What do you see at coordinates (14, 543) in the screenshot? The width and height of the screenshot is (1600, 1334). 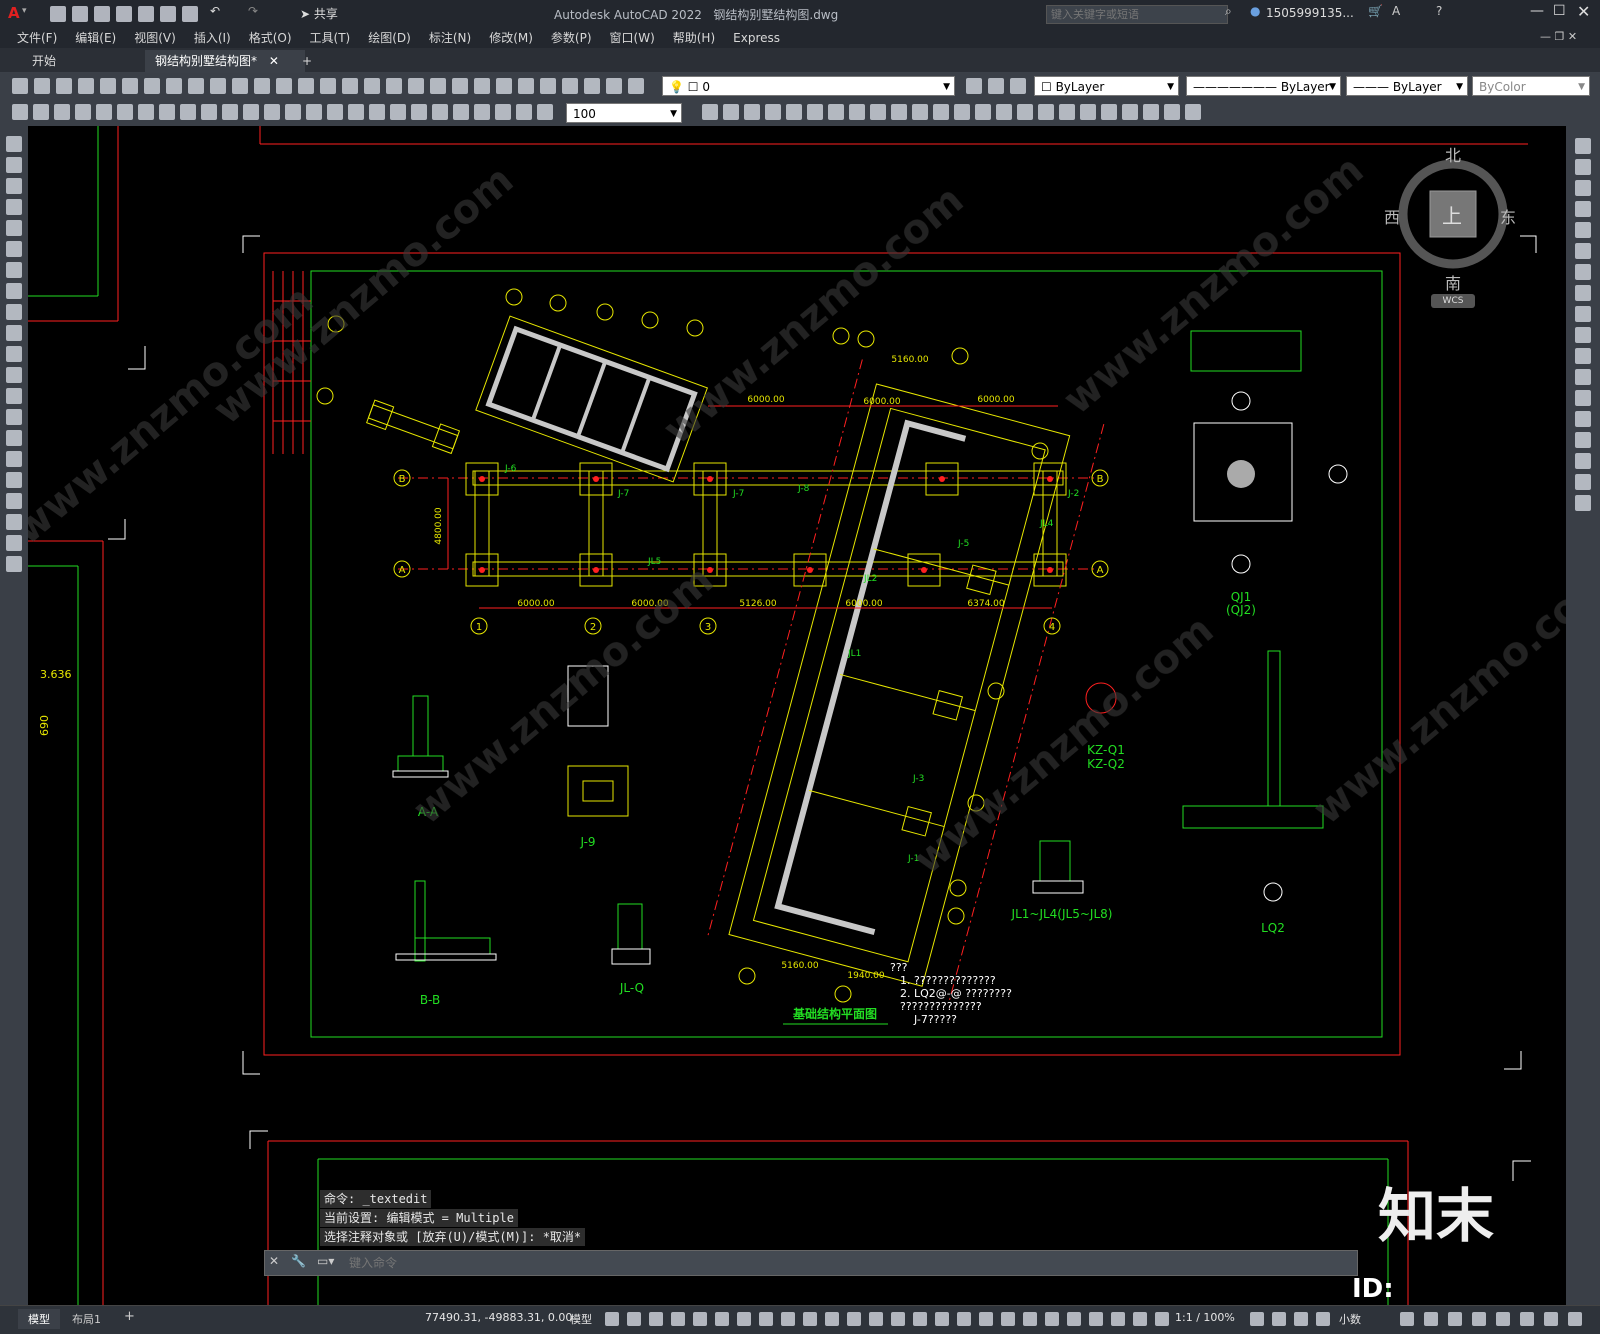 I see `draw-tool-19-icon` at bounding box center [14, 543].